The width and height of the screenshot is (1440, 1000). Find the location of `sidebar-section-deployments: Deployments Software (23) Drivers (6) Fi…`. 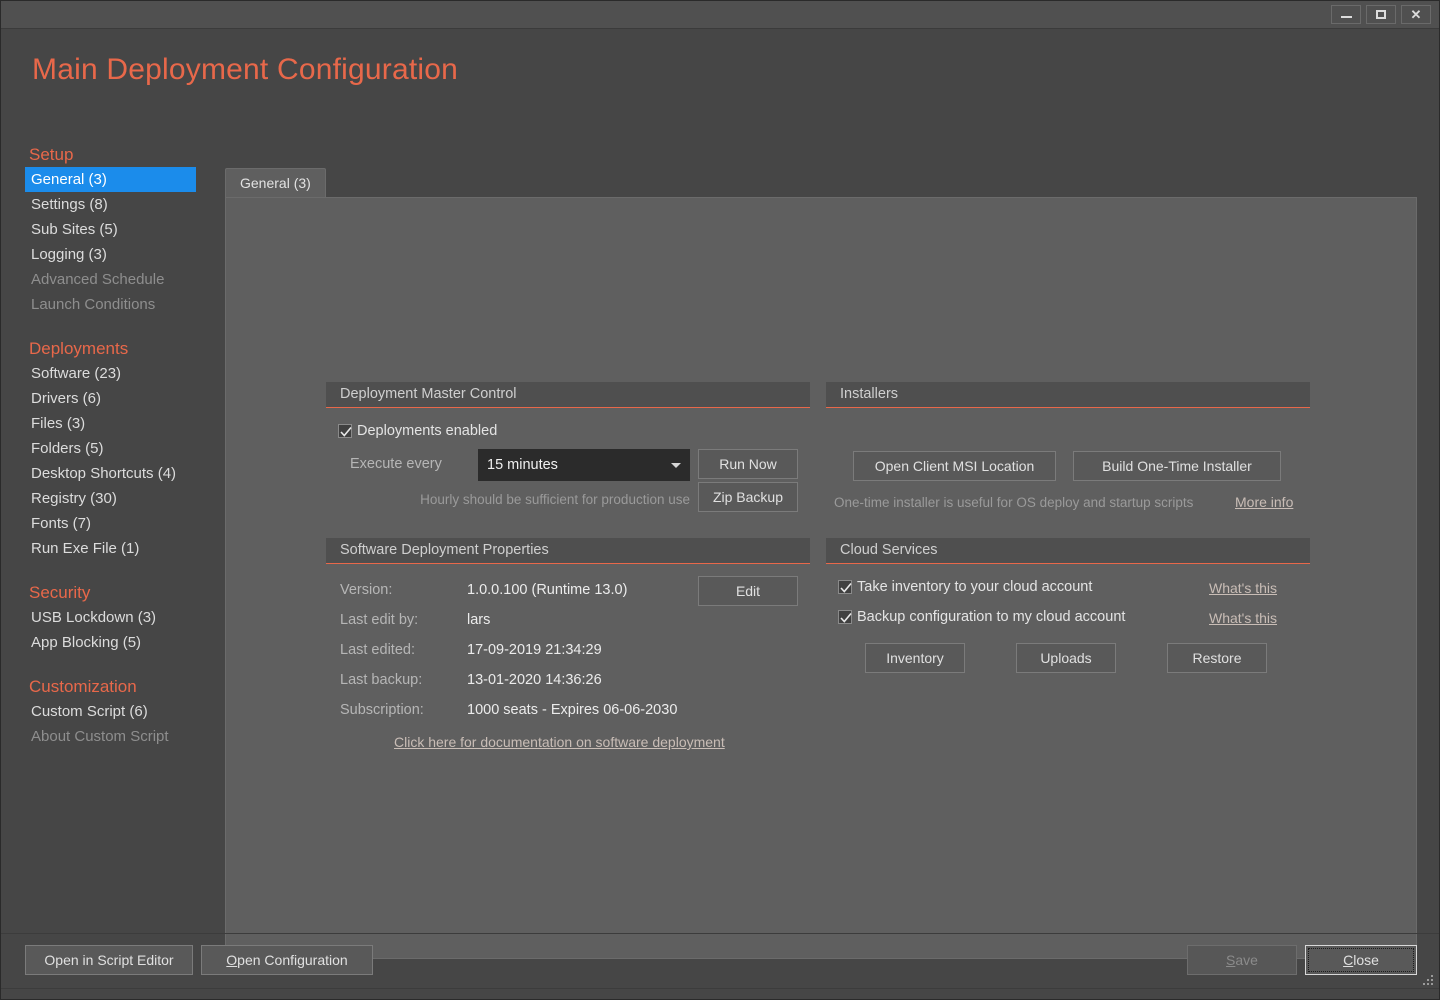

sidebar-section-deployments: Deployments Software (23) Drivers (6) Fi… is located at coordinates (120, 448).